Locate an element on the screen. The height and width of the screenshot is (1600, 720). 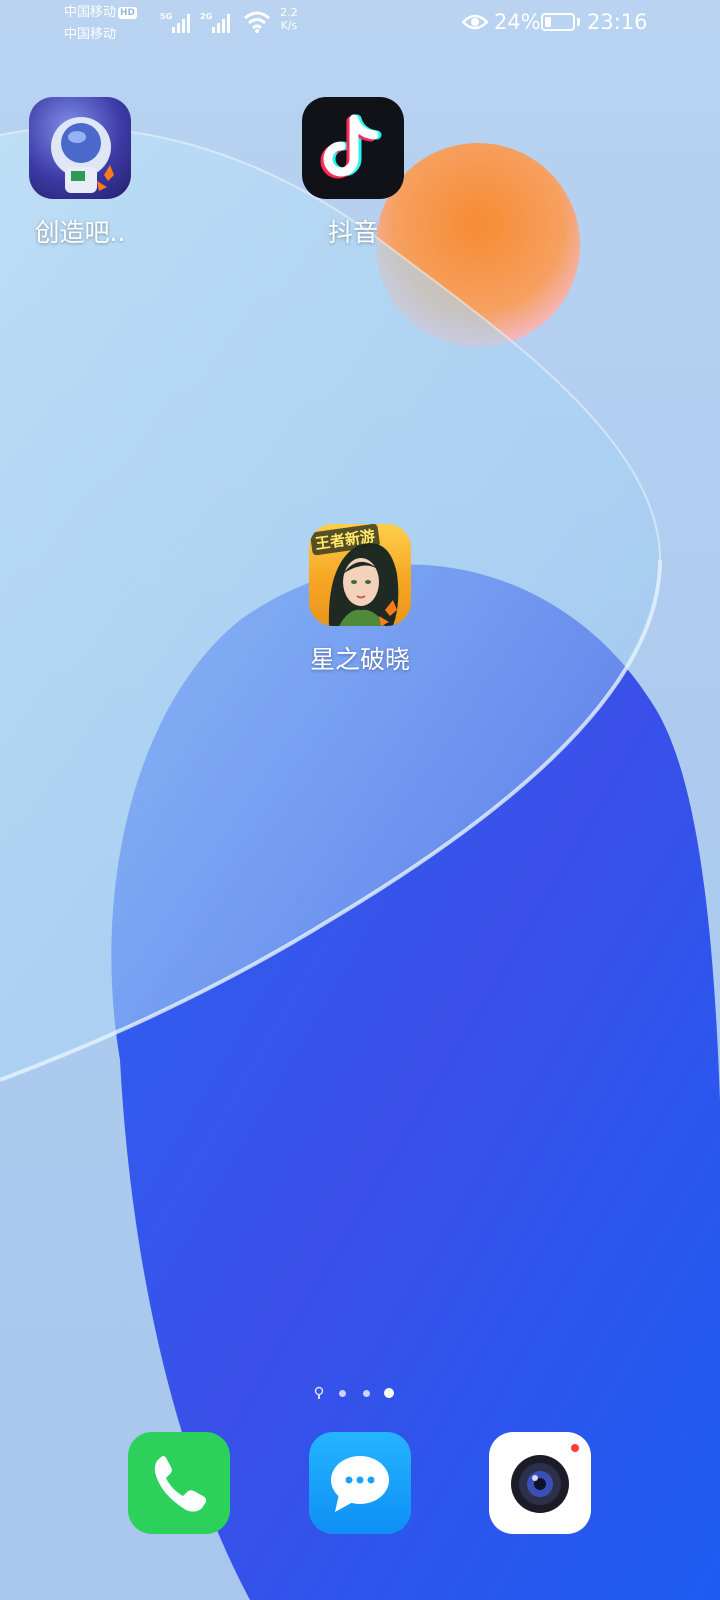
dock-camera is located at coordinates (540, 1483).